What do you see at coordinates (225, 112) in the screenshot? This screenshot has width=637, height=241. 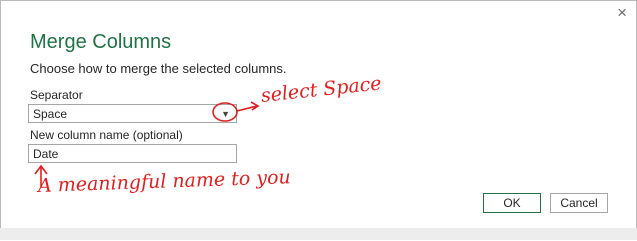 I see `annotation-circle` at bounding box center [225, 112].